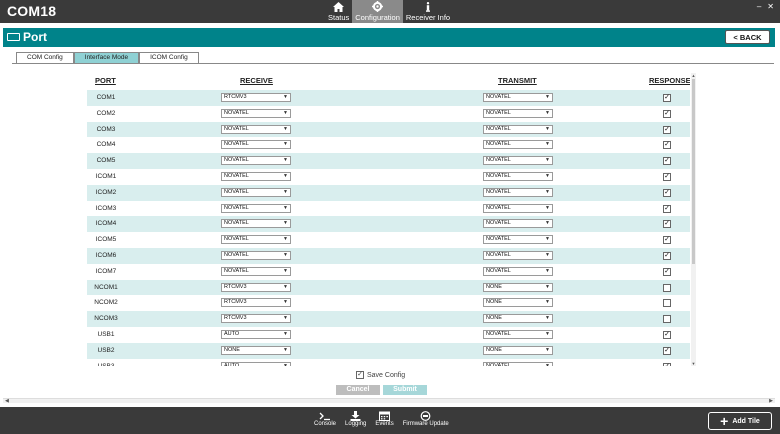 The height and width of the screenshot is (434, 780). Describe the element at coordinates (693, 75) in the screenshot. I see `scroll-up-icon: ▲` at that location.